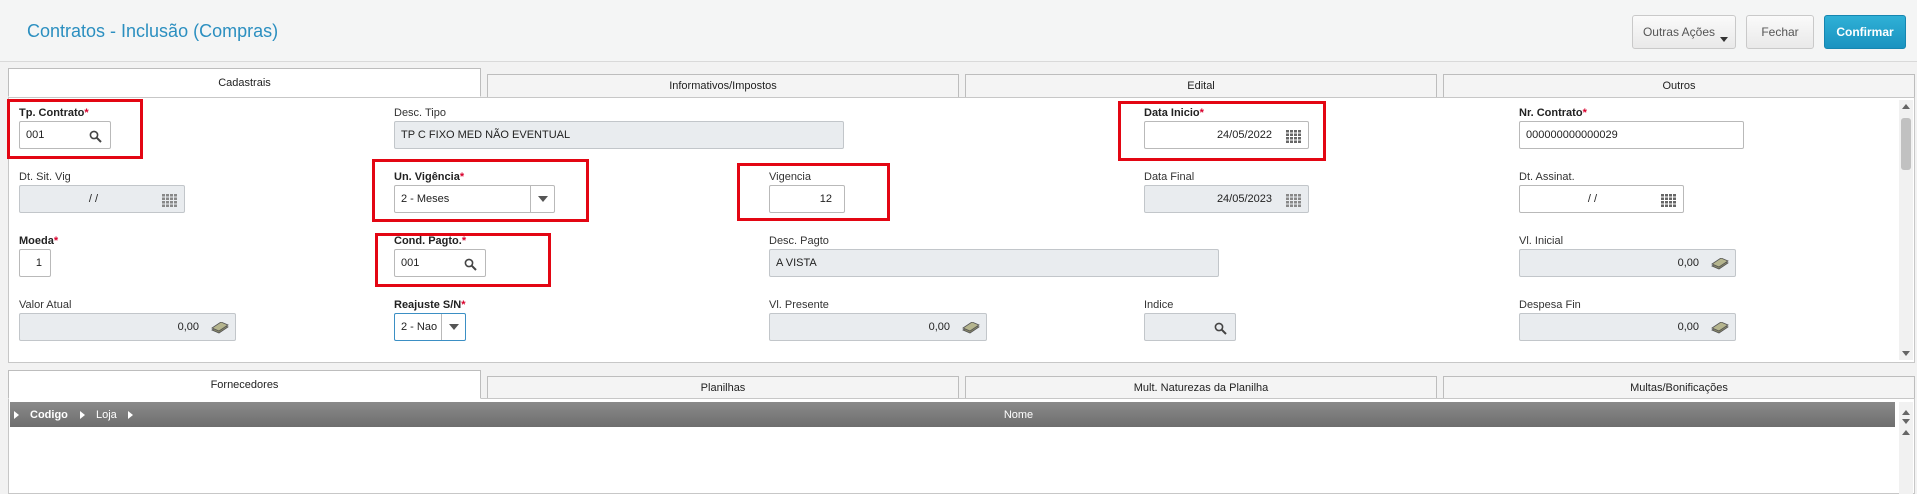 This screenshot has height=494, width=1917. What do you see at coordinates (1780, 32) in the screenshot?
I see `close-button: Fechar` at bounding box center [1780, 32].